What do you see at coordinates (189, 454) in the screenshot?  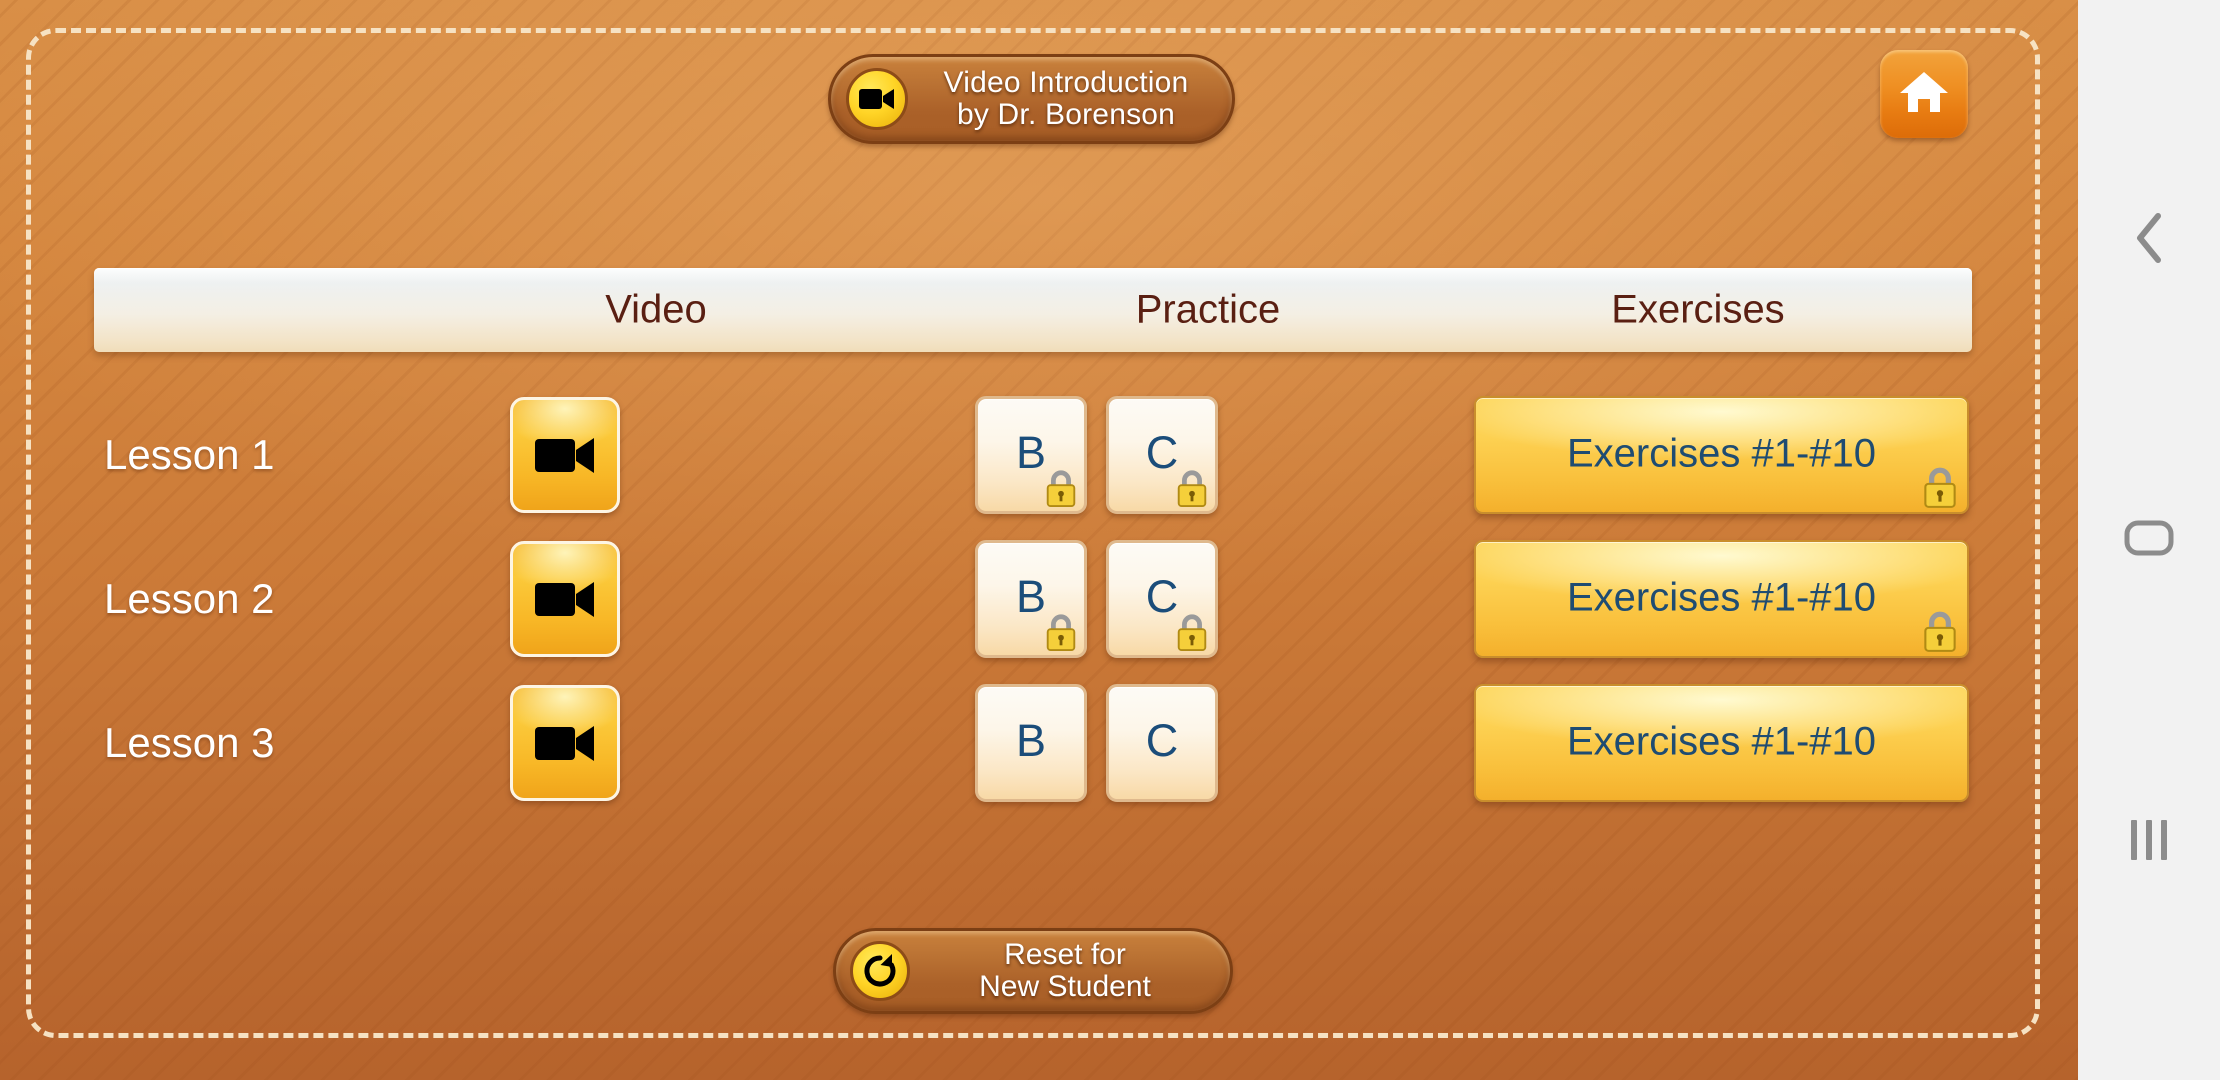 I see `lesson-label: Lesson 1` at bounding box center [189, 454].